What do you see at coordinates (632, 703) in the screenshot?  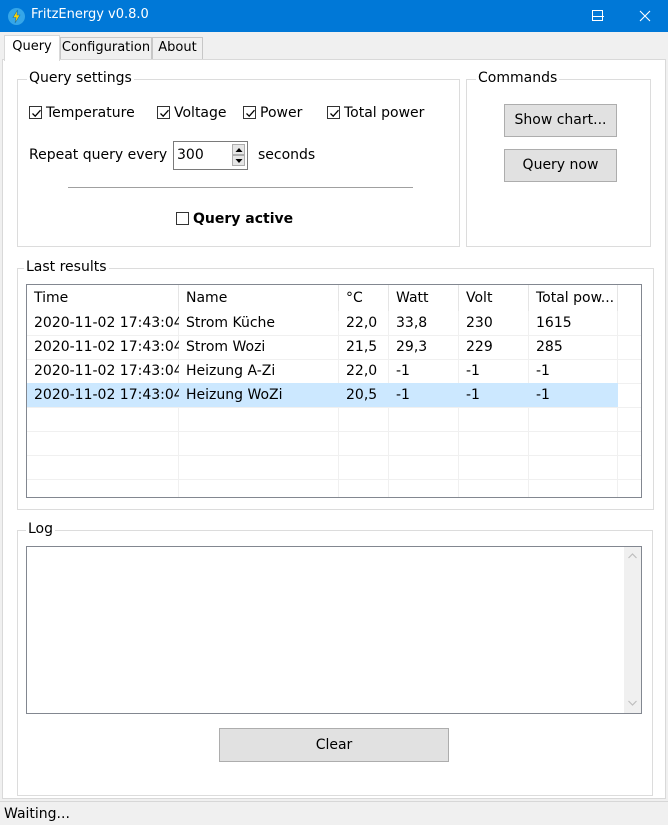 I see `scroll-down-icon` at bounding box center [632, 703].